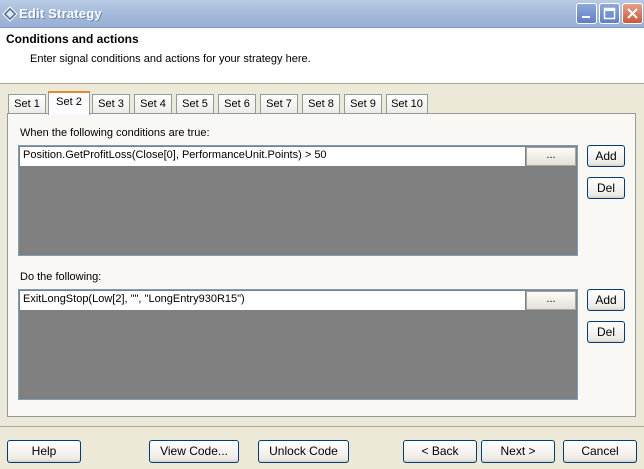  I want to click on next-button: Next >, so click(518, 451).